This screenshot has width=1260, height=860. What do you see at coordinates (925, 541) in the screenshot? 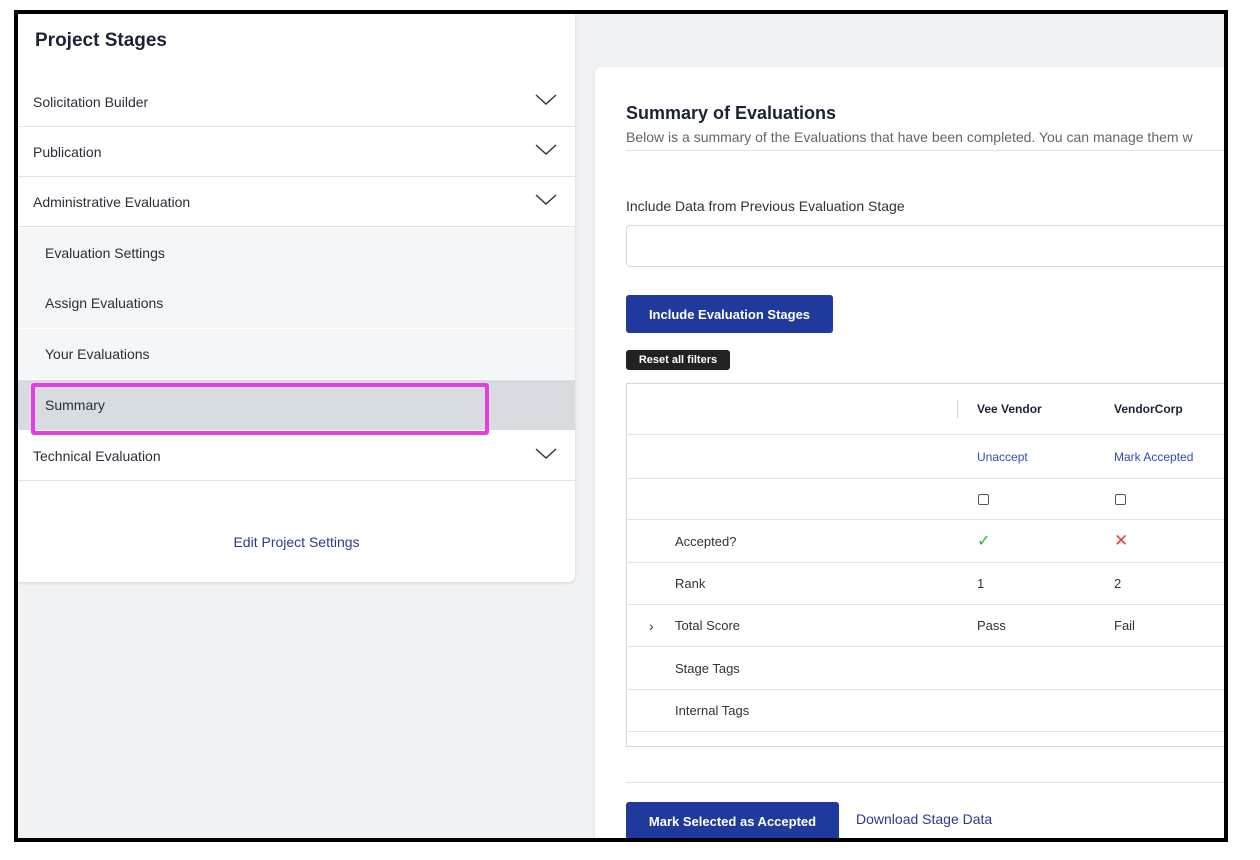
I see `table-row: Accepted? ✓ ✕` at bounding box center [925, 541].